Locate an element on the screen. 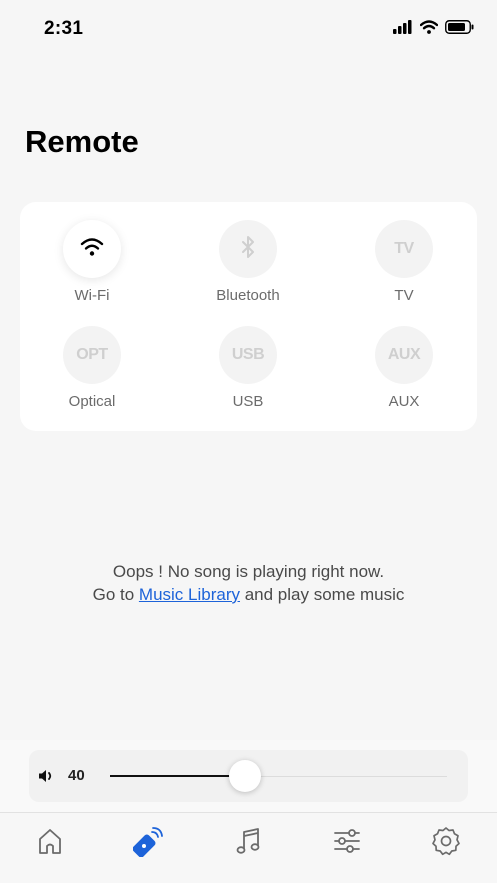  bluetooth-icon is located at coordinates (248, 249).